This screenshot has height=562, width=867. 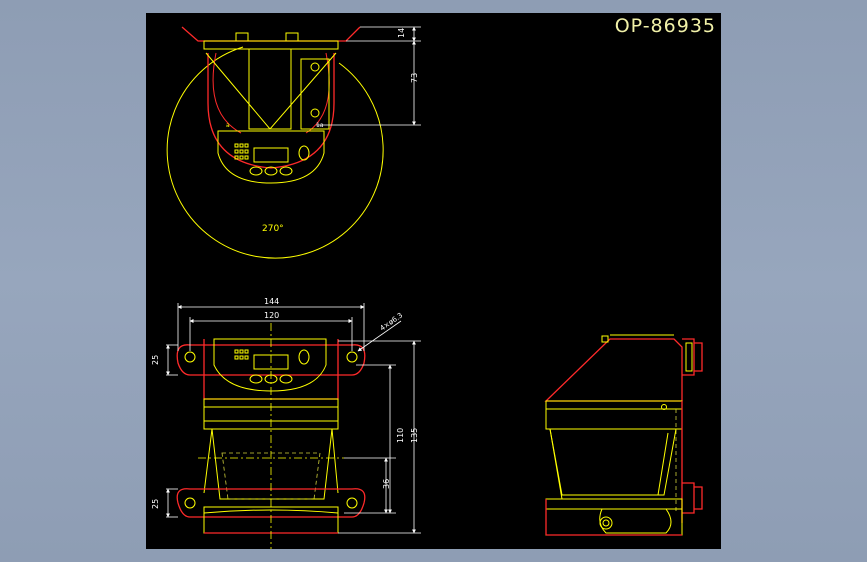 I want to click on dim-144: 144, so click(x=271, y=301).